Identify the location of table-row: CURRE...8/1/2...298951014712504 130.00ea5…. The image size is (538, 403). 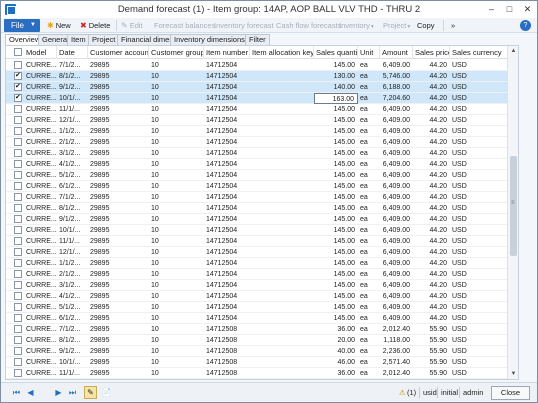
(262, 76).